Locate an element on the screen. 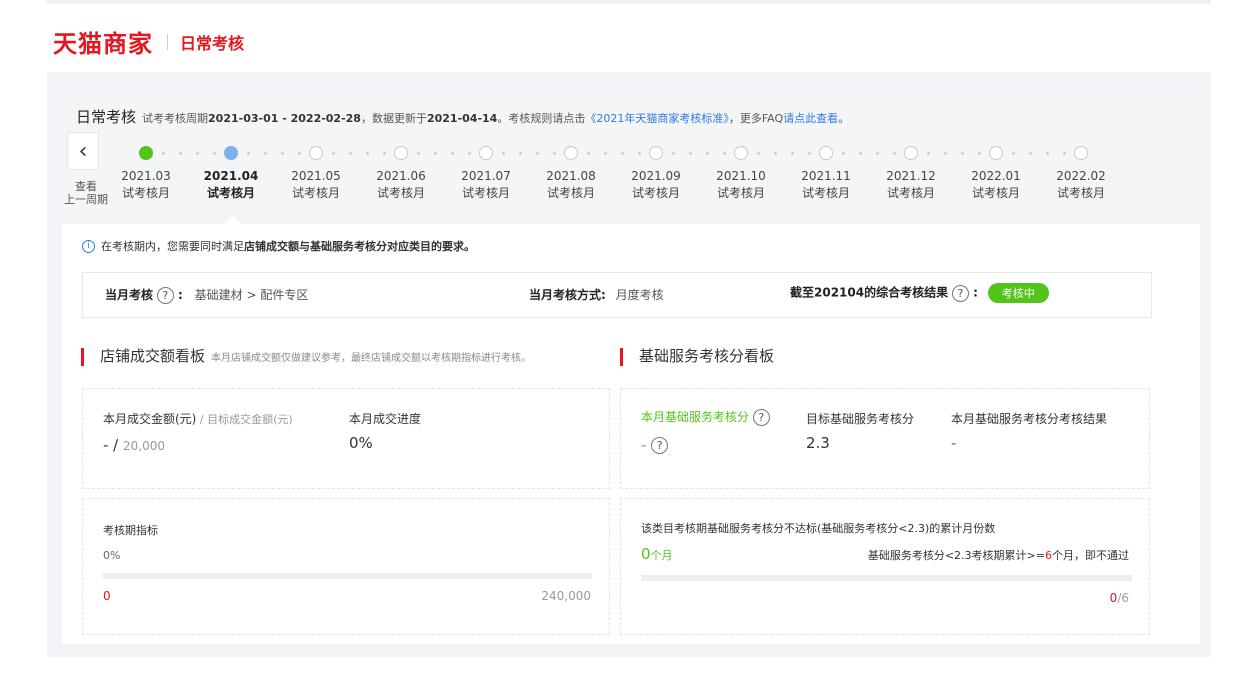 This screenshot has height=673, width=1247. timeline-month: 2021.09 试考核月 is located at coordinates (656, 185).